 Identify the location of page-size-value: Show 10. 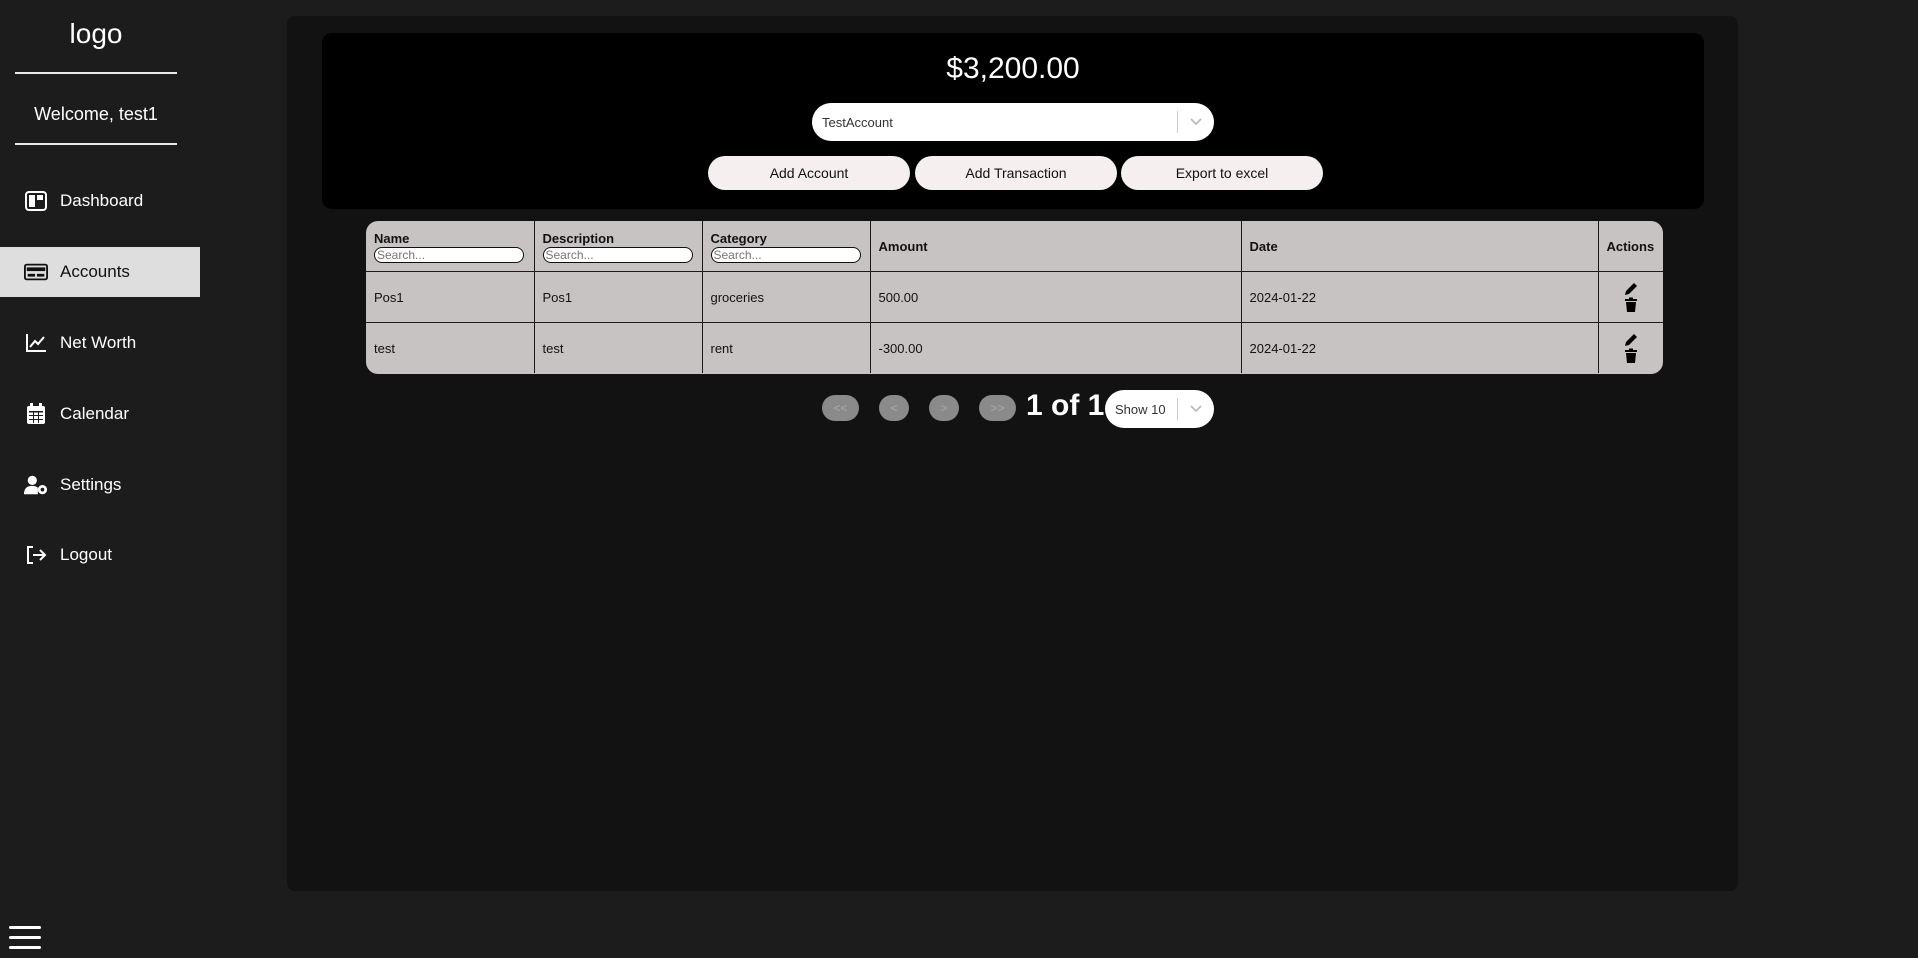
(1140, 409).